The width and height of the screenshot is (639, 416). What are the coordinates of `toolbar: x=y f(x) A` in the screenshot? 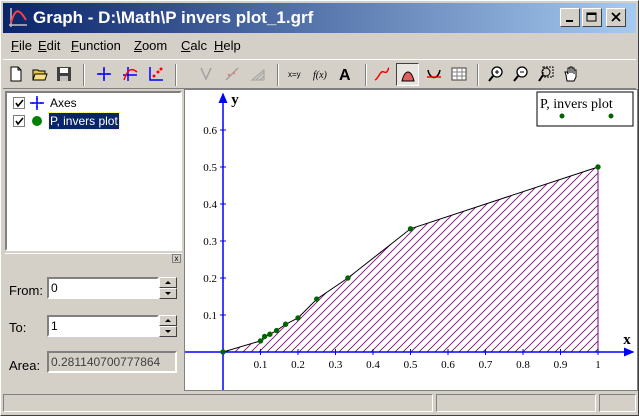 It's located at (319, 74).